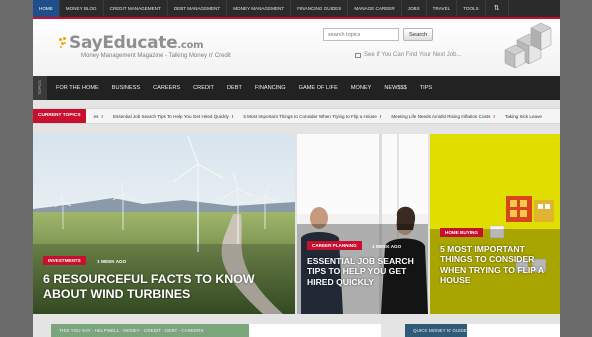 This screenshot has width=592, height=337. Describe the element at coordinates (136, 43) in the screenshot. I see `logo-text: SayEducate.com` at that location.